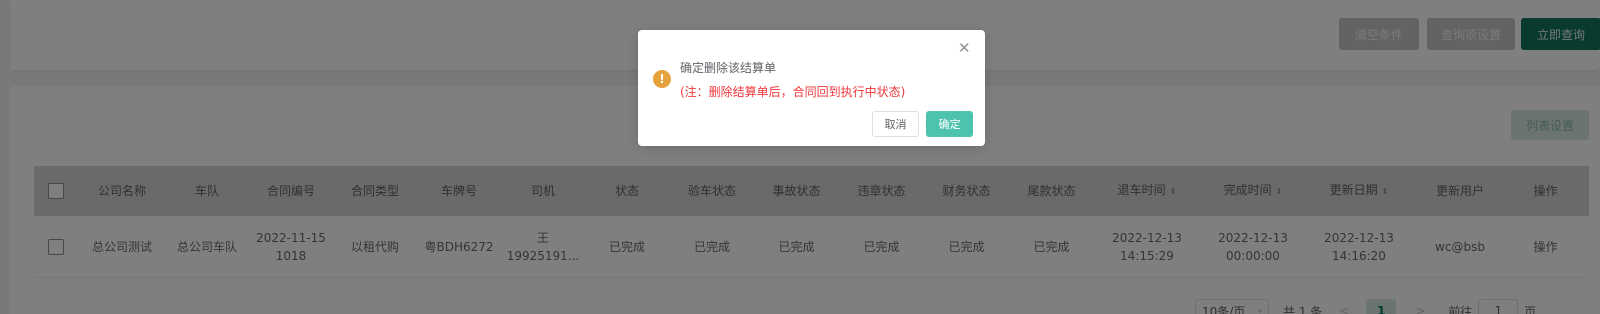 Image resolution: width=1600 pixels, height=314 pixels. What do you see at coordinates (949, 124) in the screenshot?
I see `confirm-button: 确定` at bounding box center [949, 124].